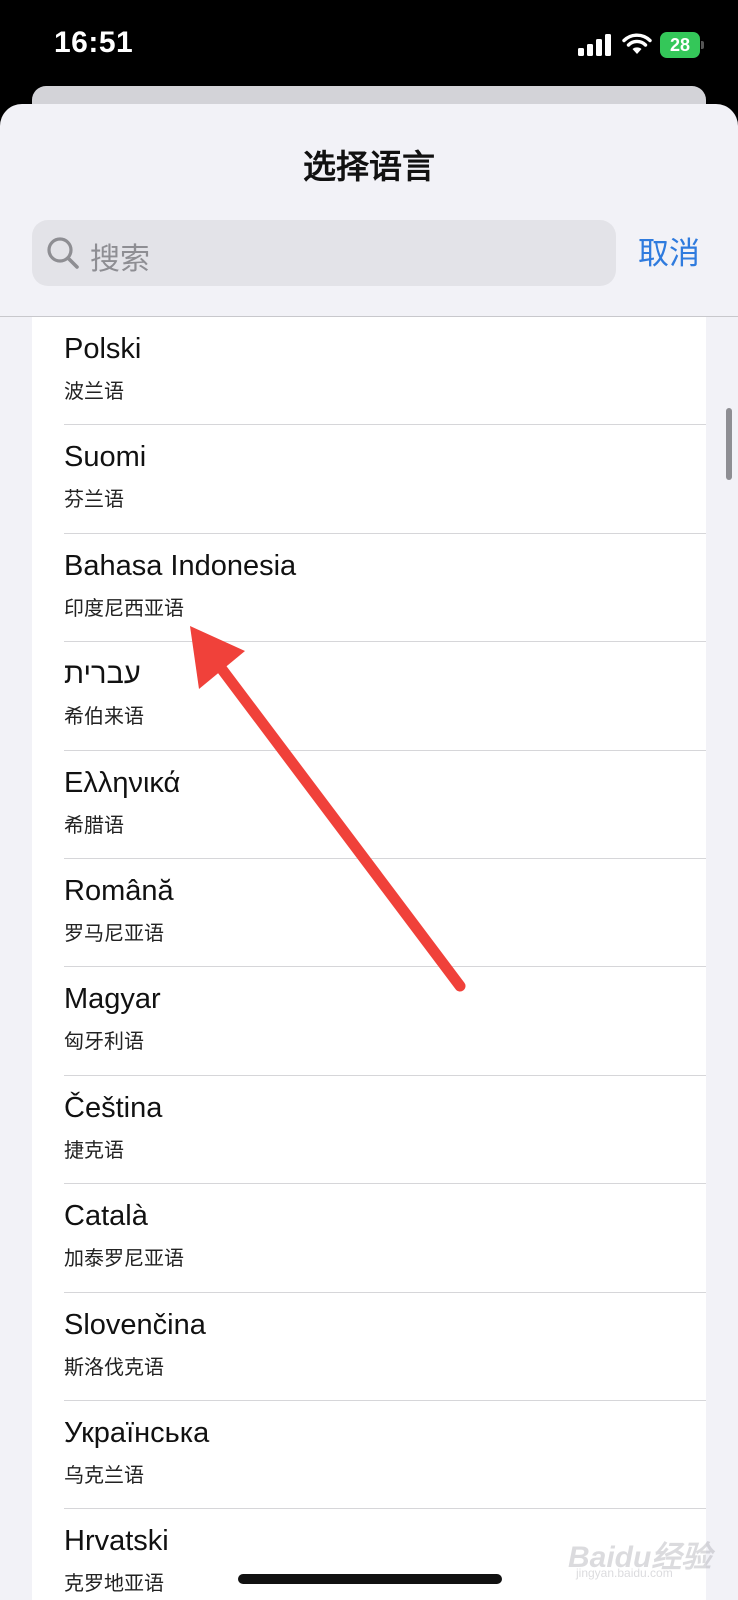 The width and height of the screenshot is (738, 1600). I want to click on watermark-url: jingyan.baidu.com, so click(624, 1573).